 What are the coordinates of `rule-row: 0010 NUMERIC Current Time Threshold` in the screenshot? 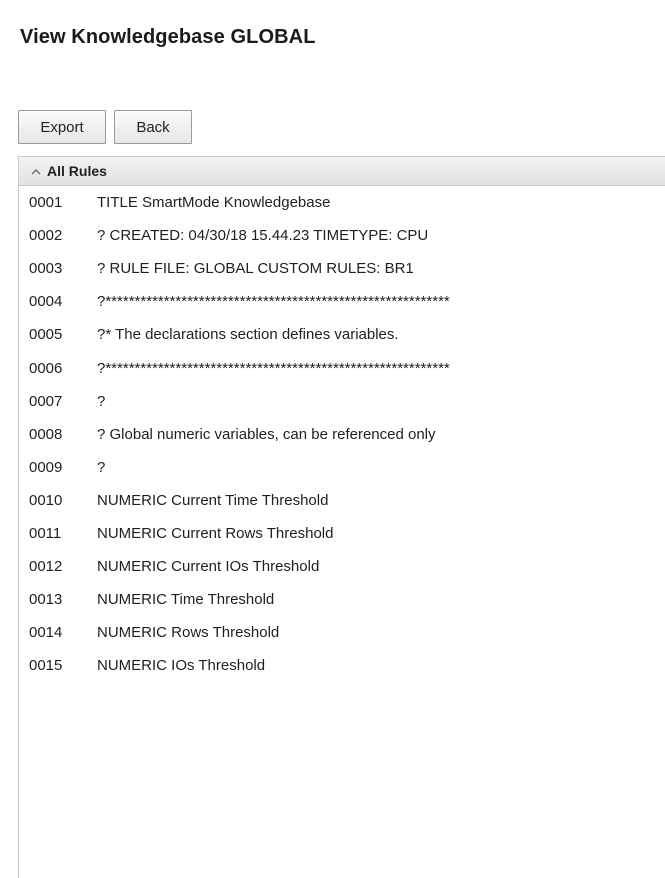 It's located at (342, 500).